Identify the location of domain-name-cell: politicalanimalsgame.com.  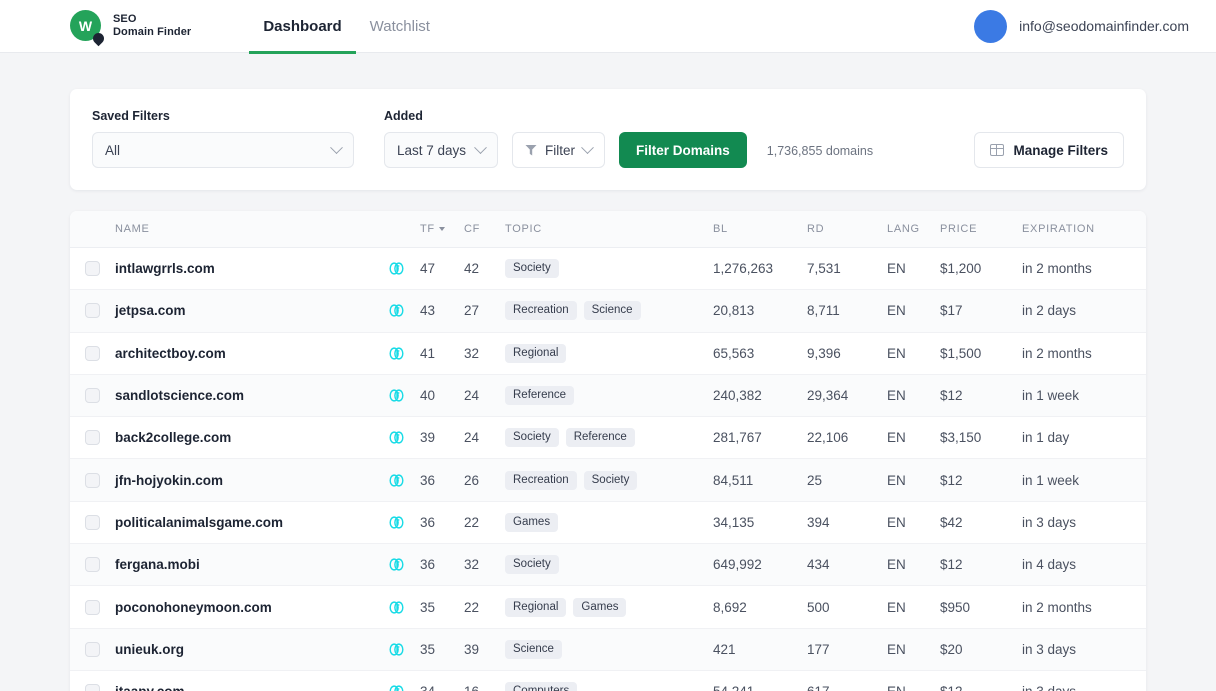
(251, 522).